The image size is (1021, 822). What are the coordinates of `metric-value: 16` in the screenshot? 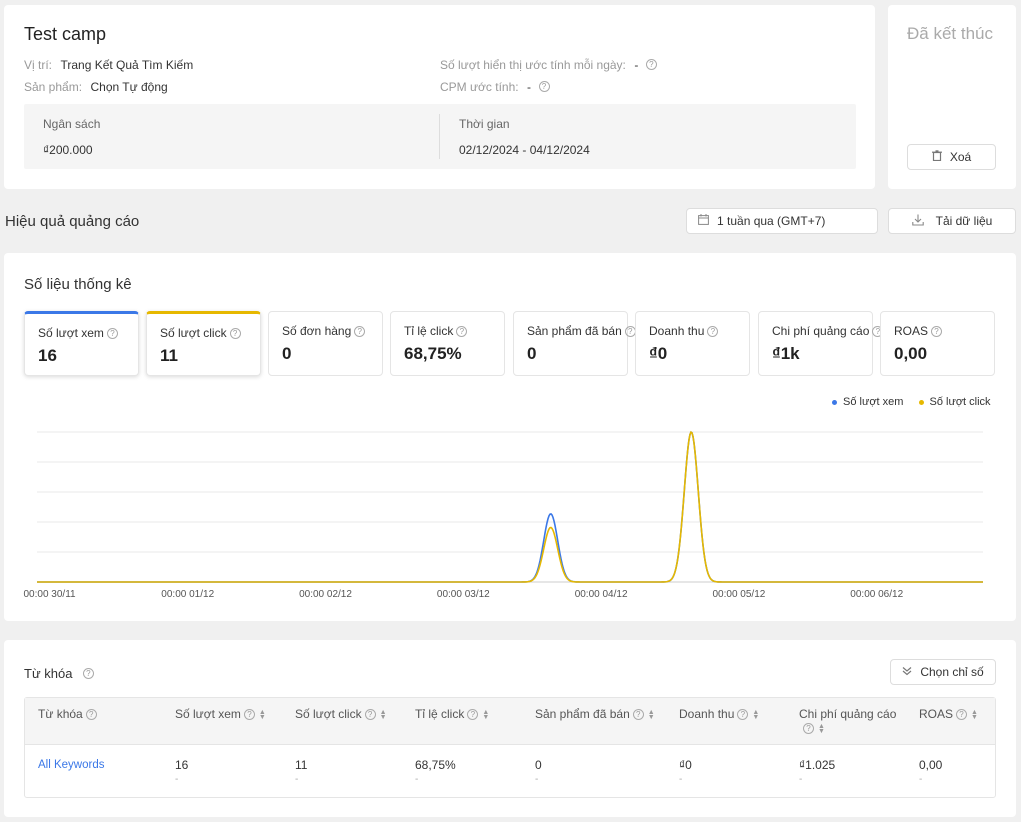 It's located at (47, 355).